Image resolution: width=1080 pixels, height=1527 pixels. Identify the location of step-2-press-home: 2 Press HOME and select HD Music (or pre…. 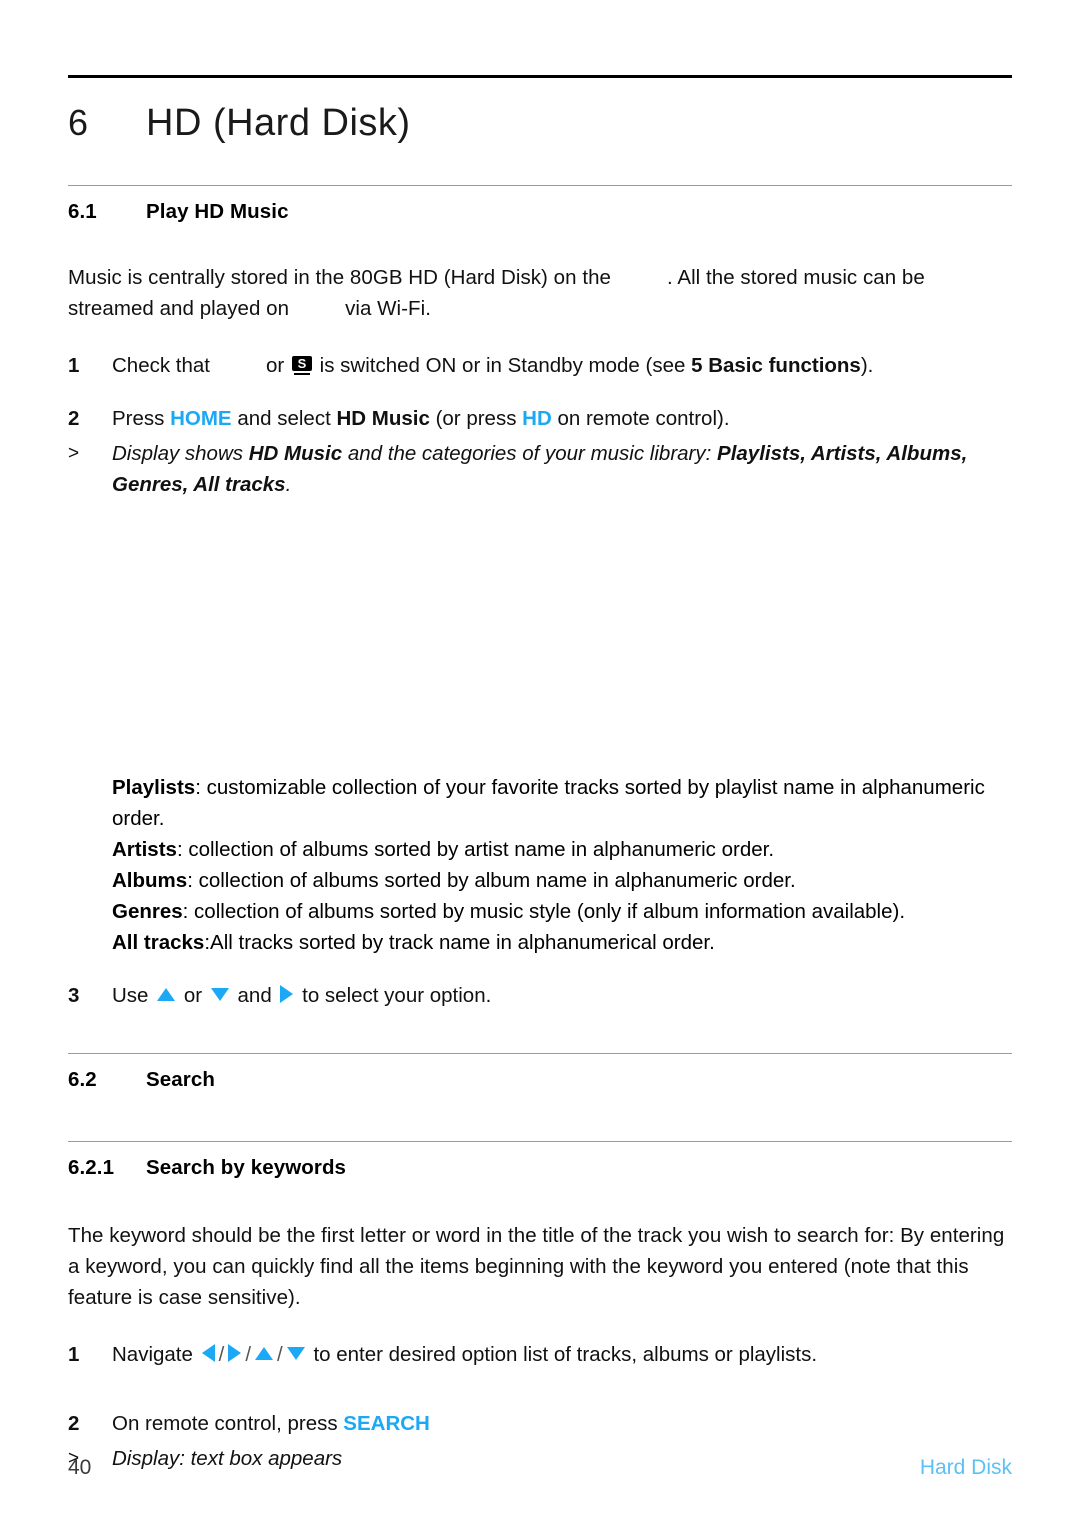
(540, 418).